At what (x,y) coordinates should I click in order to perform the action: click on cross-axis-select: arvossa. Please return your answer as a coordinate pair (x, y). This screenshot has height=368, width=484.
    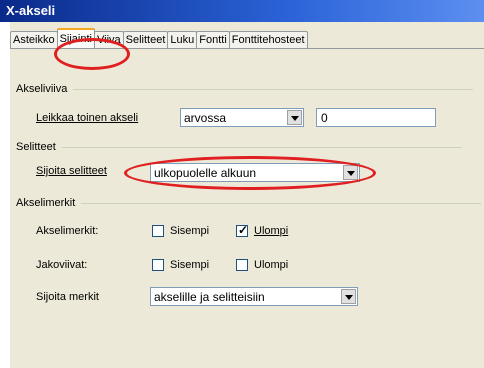
    Looking at the image, I should click on (242, 117).